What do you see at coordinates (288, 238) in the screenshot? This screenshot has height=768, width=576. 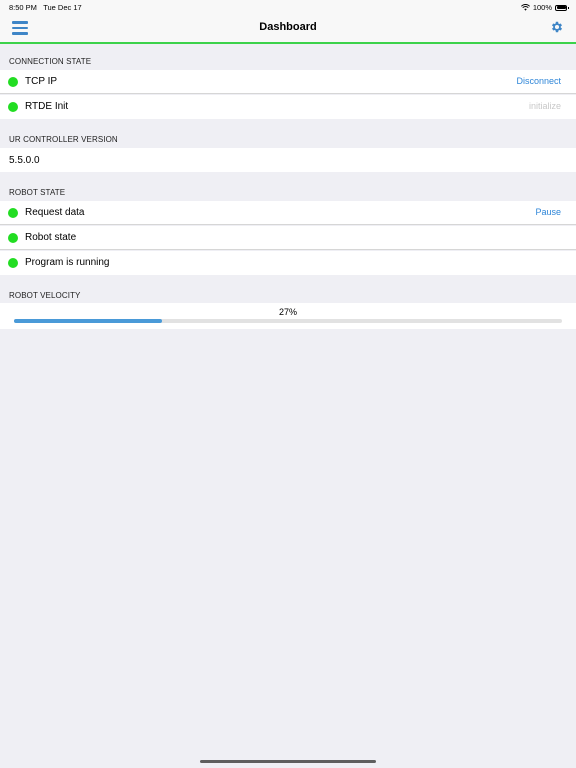 I see `list-item-robot-state: Robot state` at bounding box center [288, 238].